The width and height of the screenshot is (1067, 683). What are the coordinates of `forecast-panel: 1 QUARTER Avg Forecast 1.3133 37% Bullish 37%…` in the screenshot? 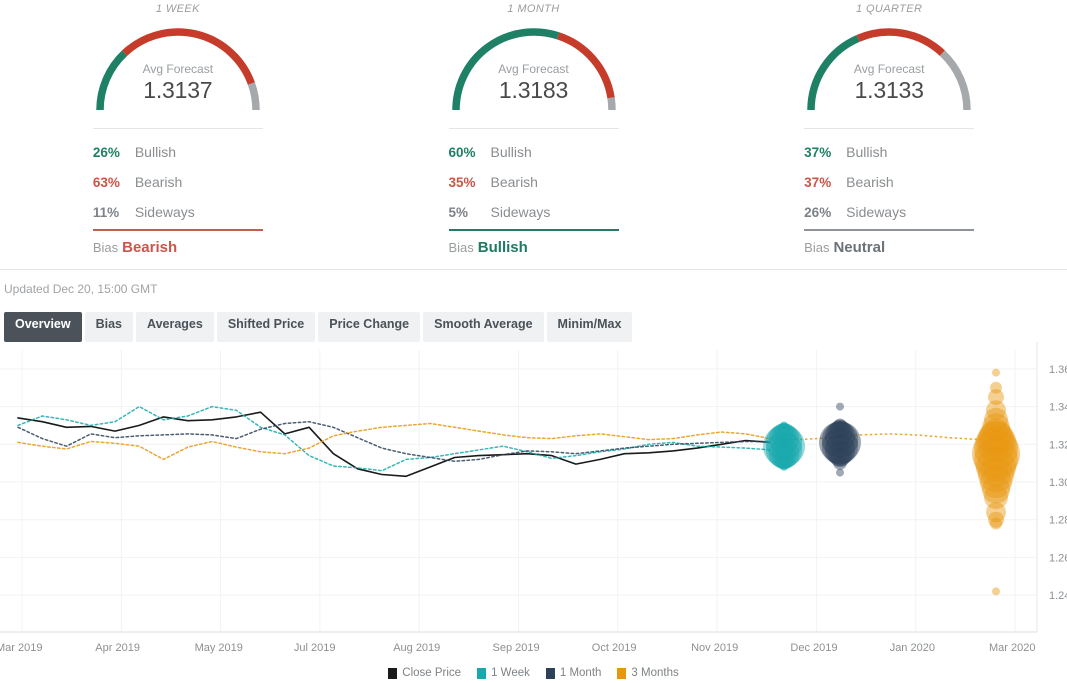 It's located at (889, 134).